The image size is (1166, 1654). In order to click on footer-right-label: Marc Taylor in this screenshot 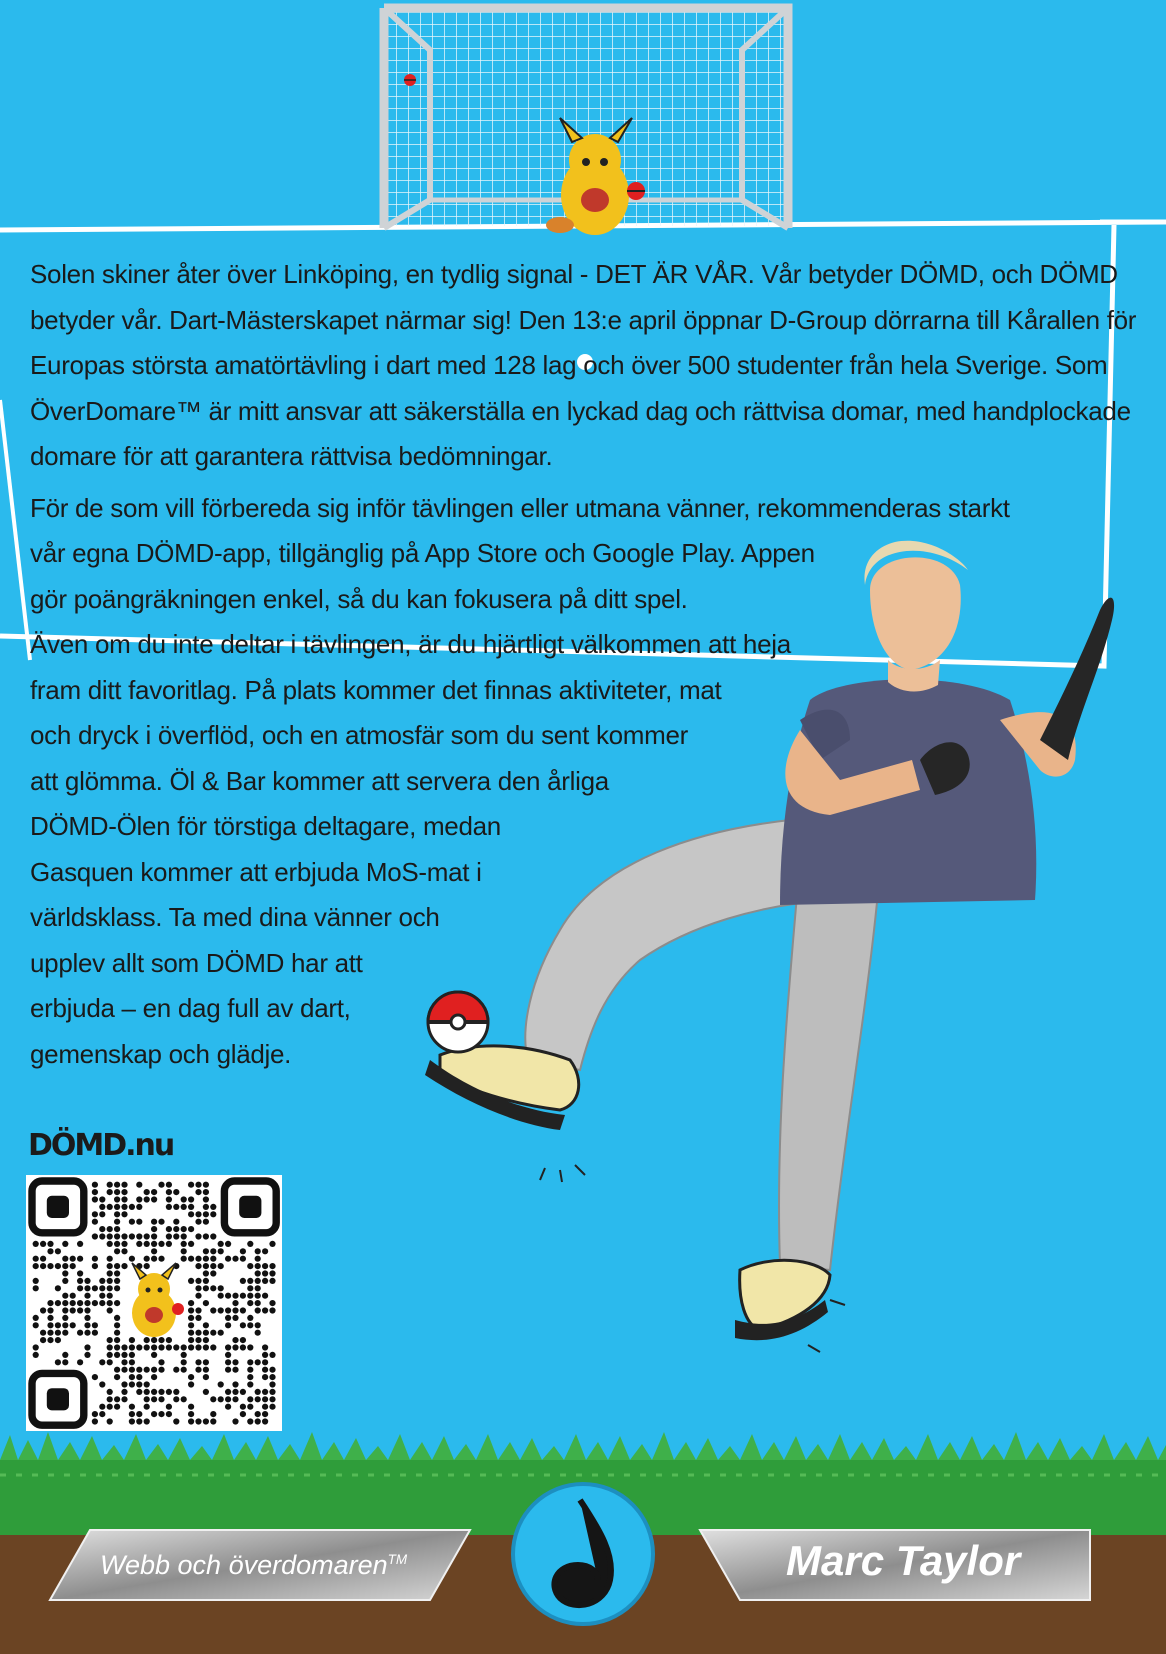, I will do `click(903, 1560)`.